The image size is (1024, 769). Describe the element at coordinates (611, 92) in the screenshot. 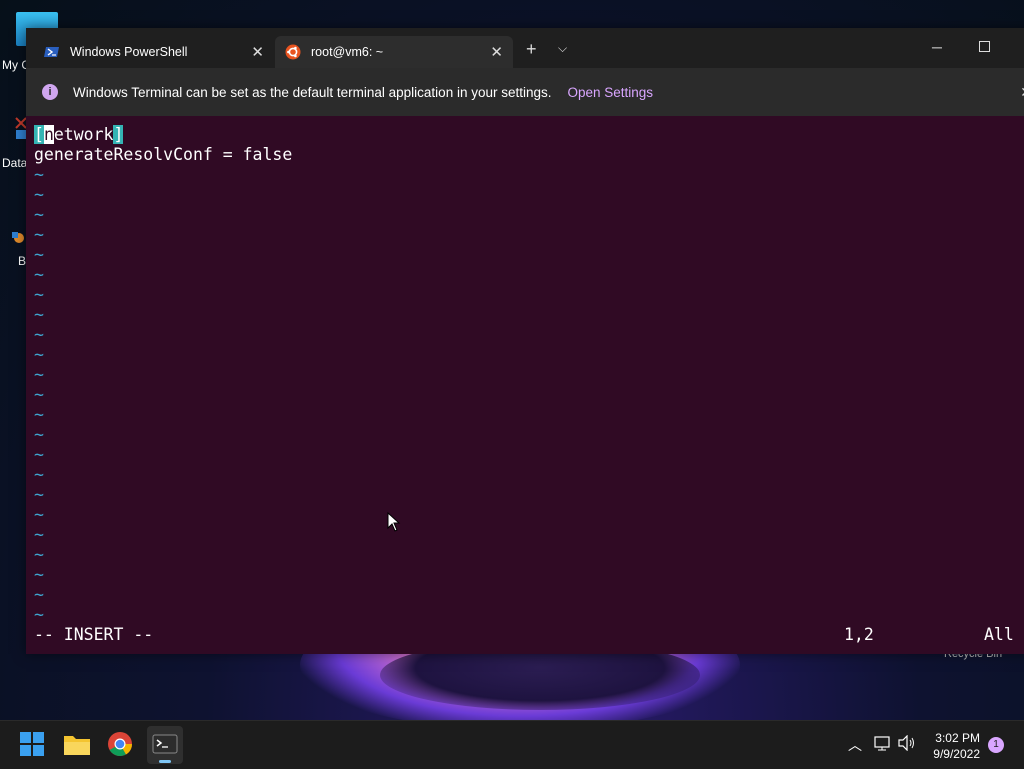

I see `open-settings-link: Open Settings` at that location.